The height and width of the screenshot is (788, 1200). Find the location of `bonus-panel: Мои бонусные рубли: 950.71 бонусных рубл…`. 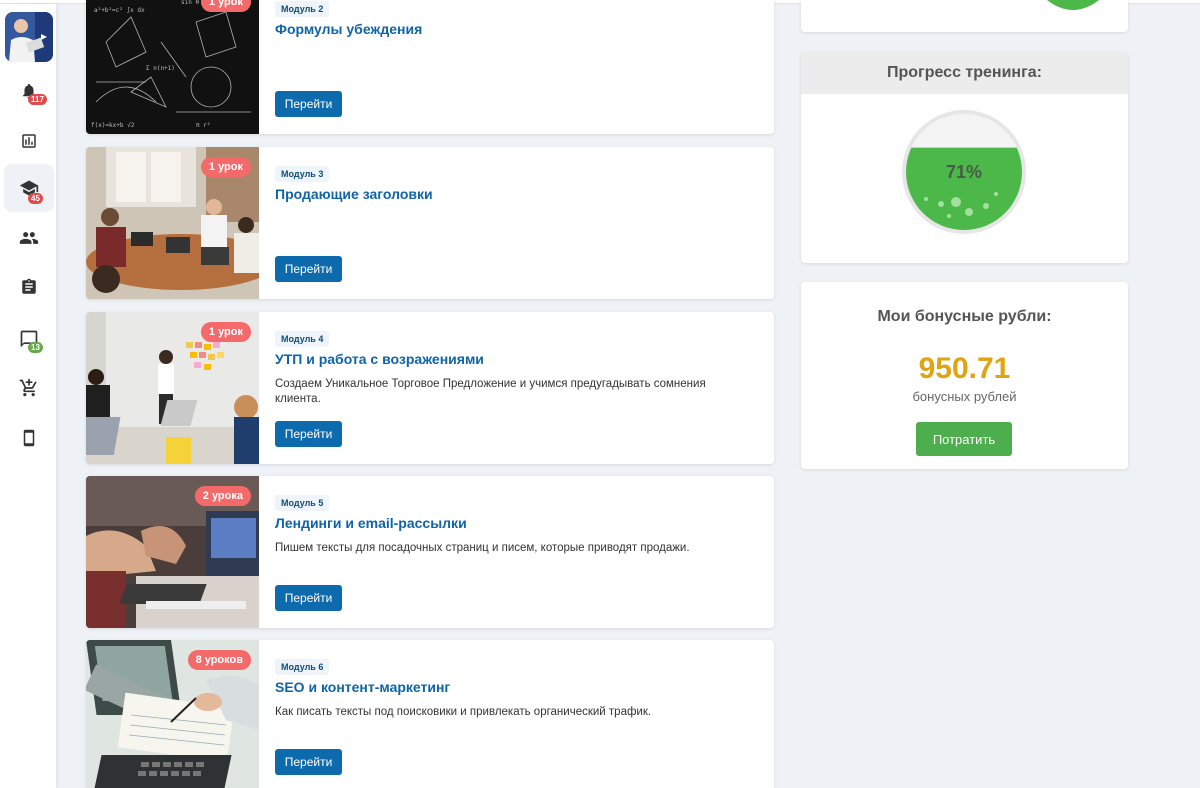

bonus-panel: Мои бонусные рубли: 950.71 бонусных рубл… is located at coordinates (964, 375).